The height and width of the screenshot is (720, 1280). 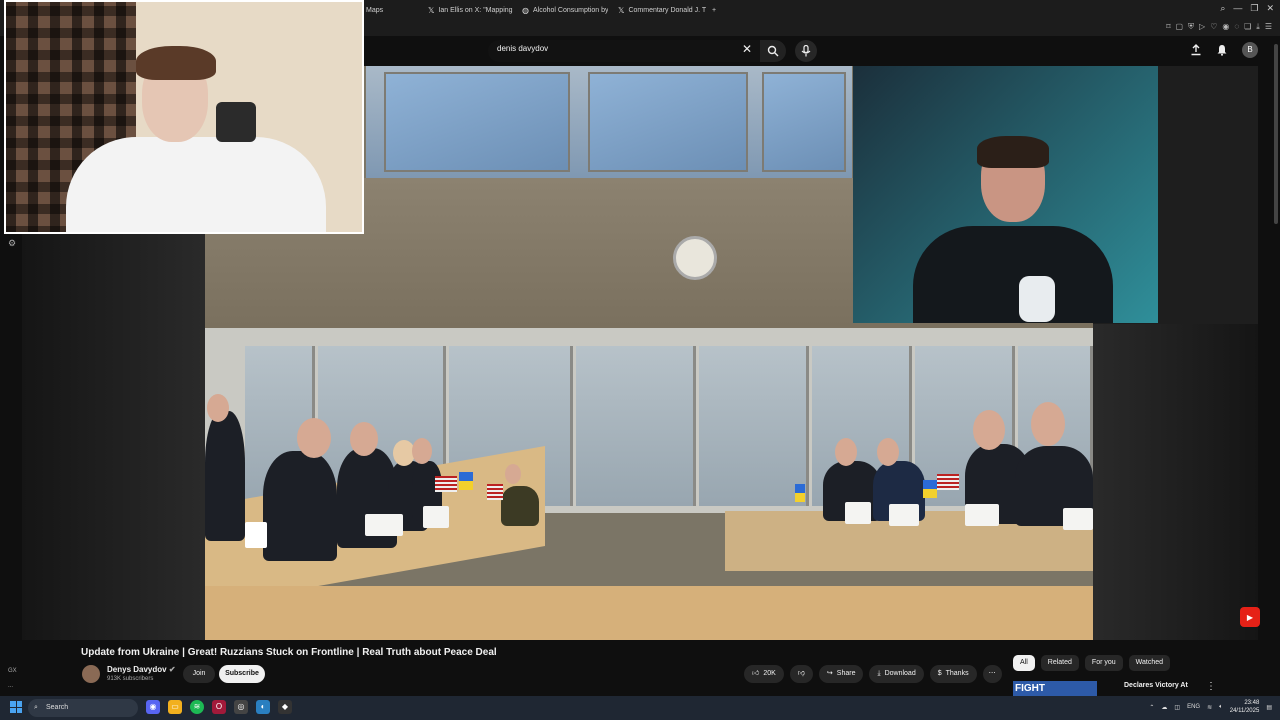 I want to click on messenger-icon: ◌, so click(x=1236, y=27).